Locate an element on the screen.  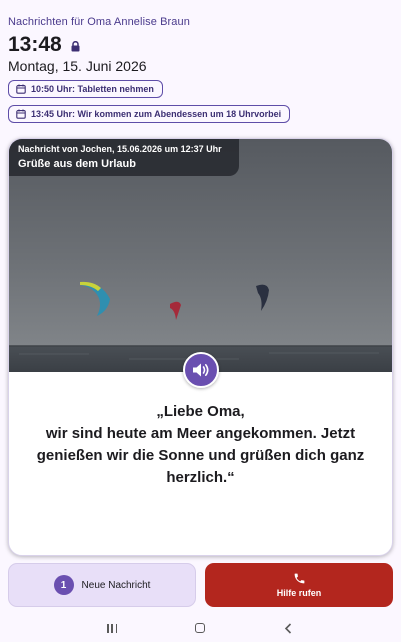
time-row: 13:48 is located at coordinates (44, 45).